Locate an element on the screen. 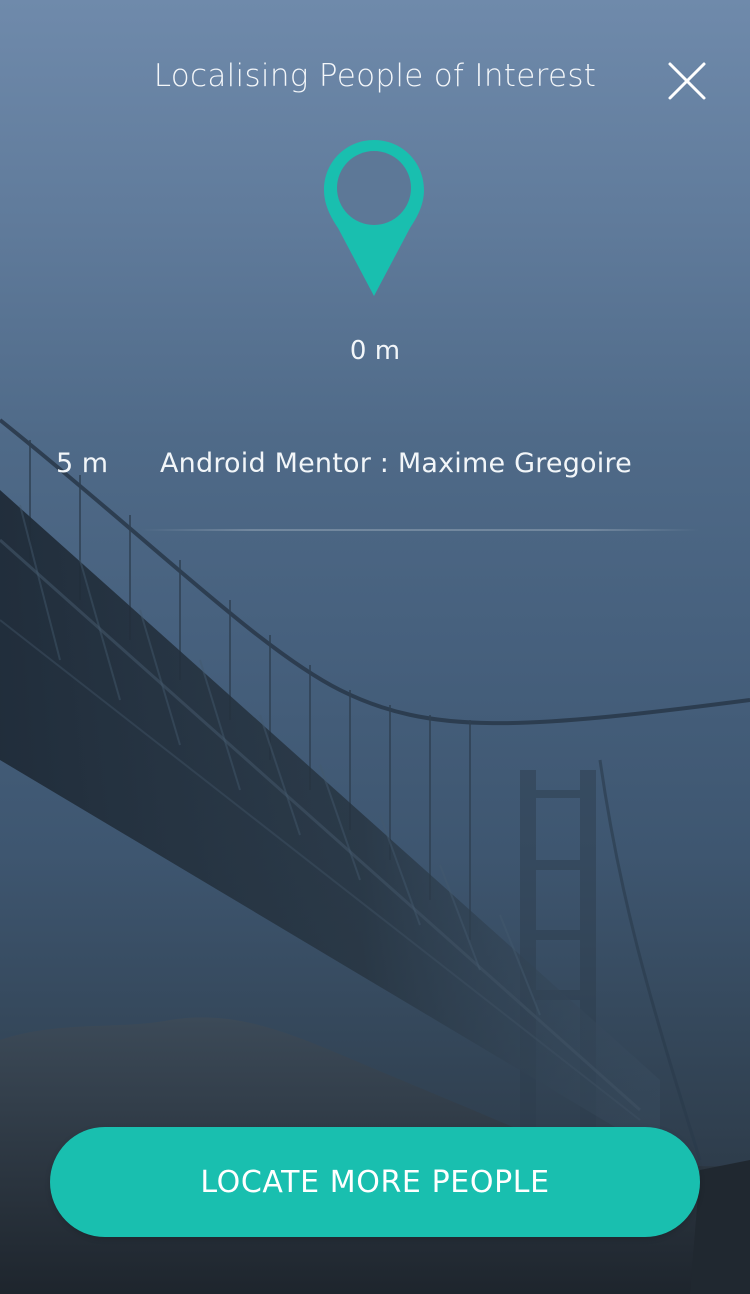  map-pin-icon is located at coordinates (374, 218).